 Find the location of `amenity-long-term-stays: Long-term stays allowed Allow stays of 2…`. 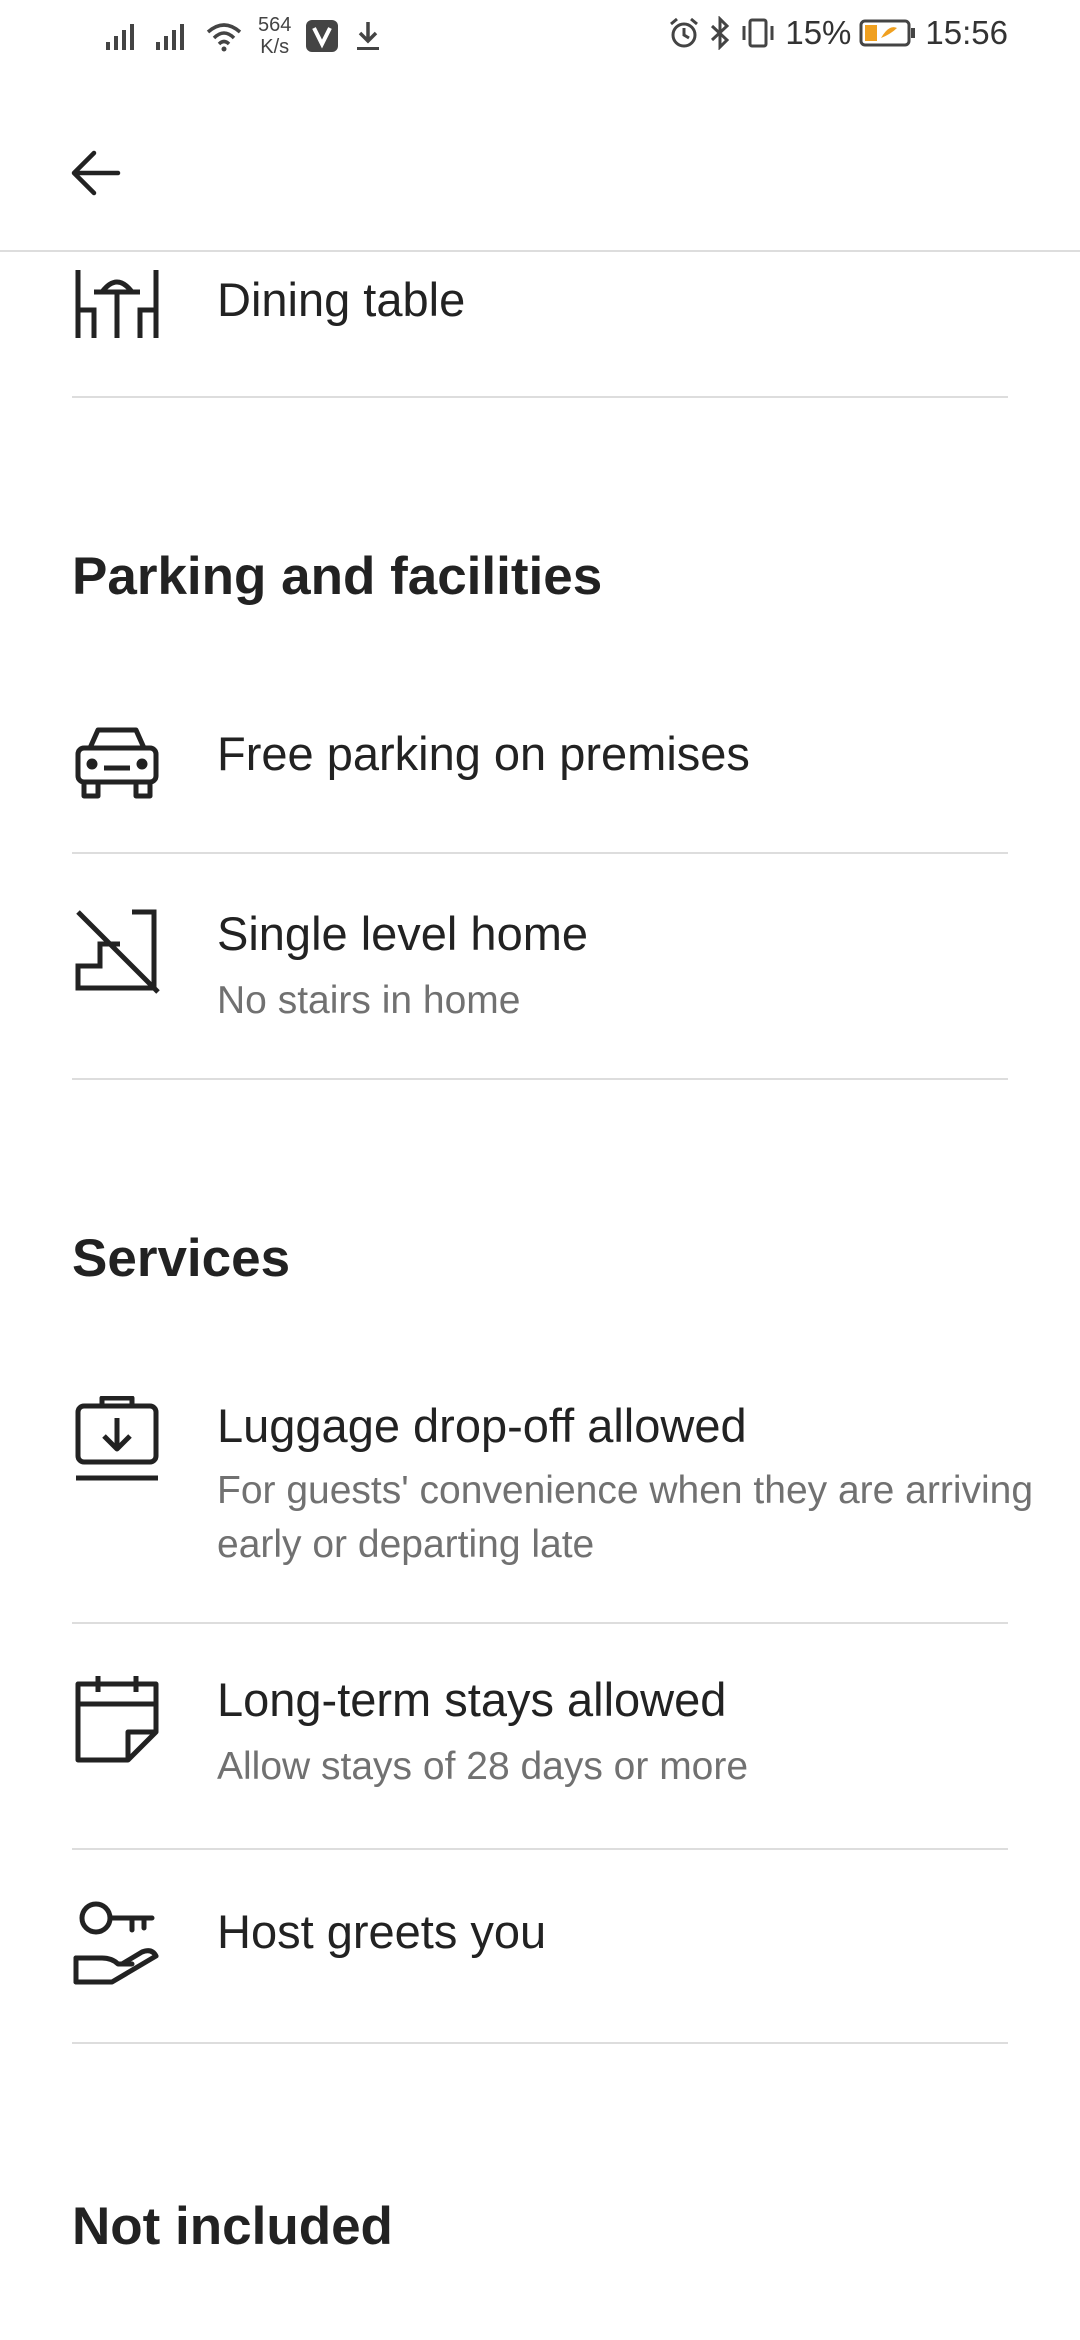

amenity-long-term-stays: Long-term stays allowed Allow stays of 2… is located at coordinates (540, 1736).